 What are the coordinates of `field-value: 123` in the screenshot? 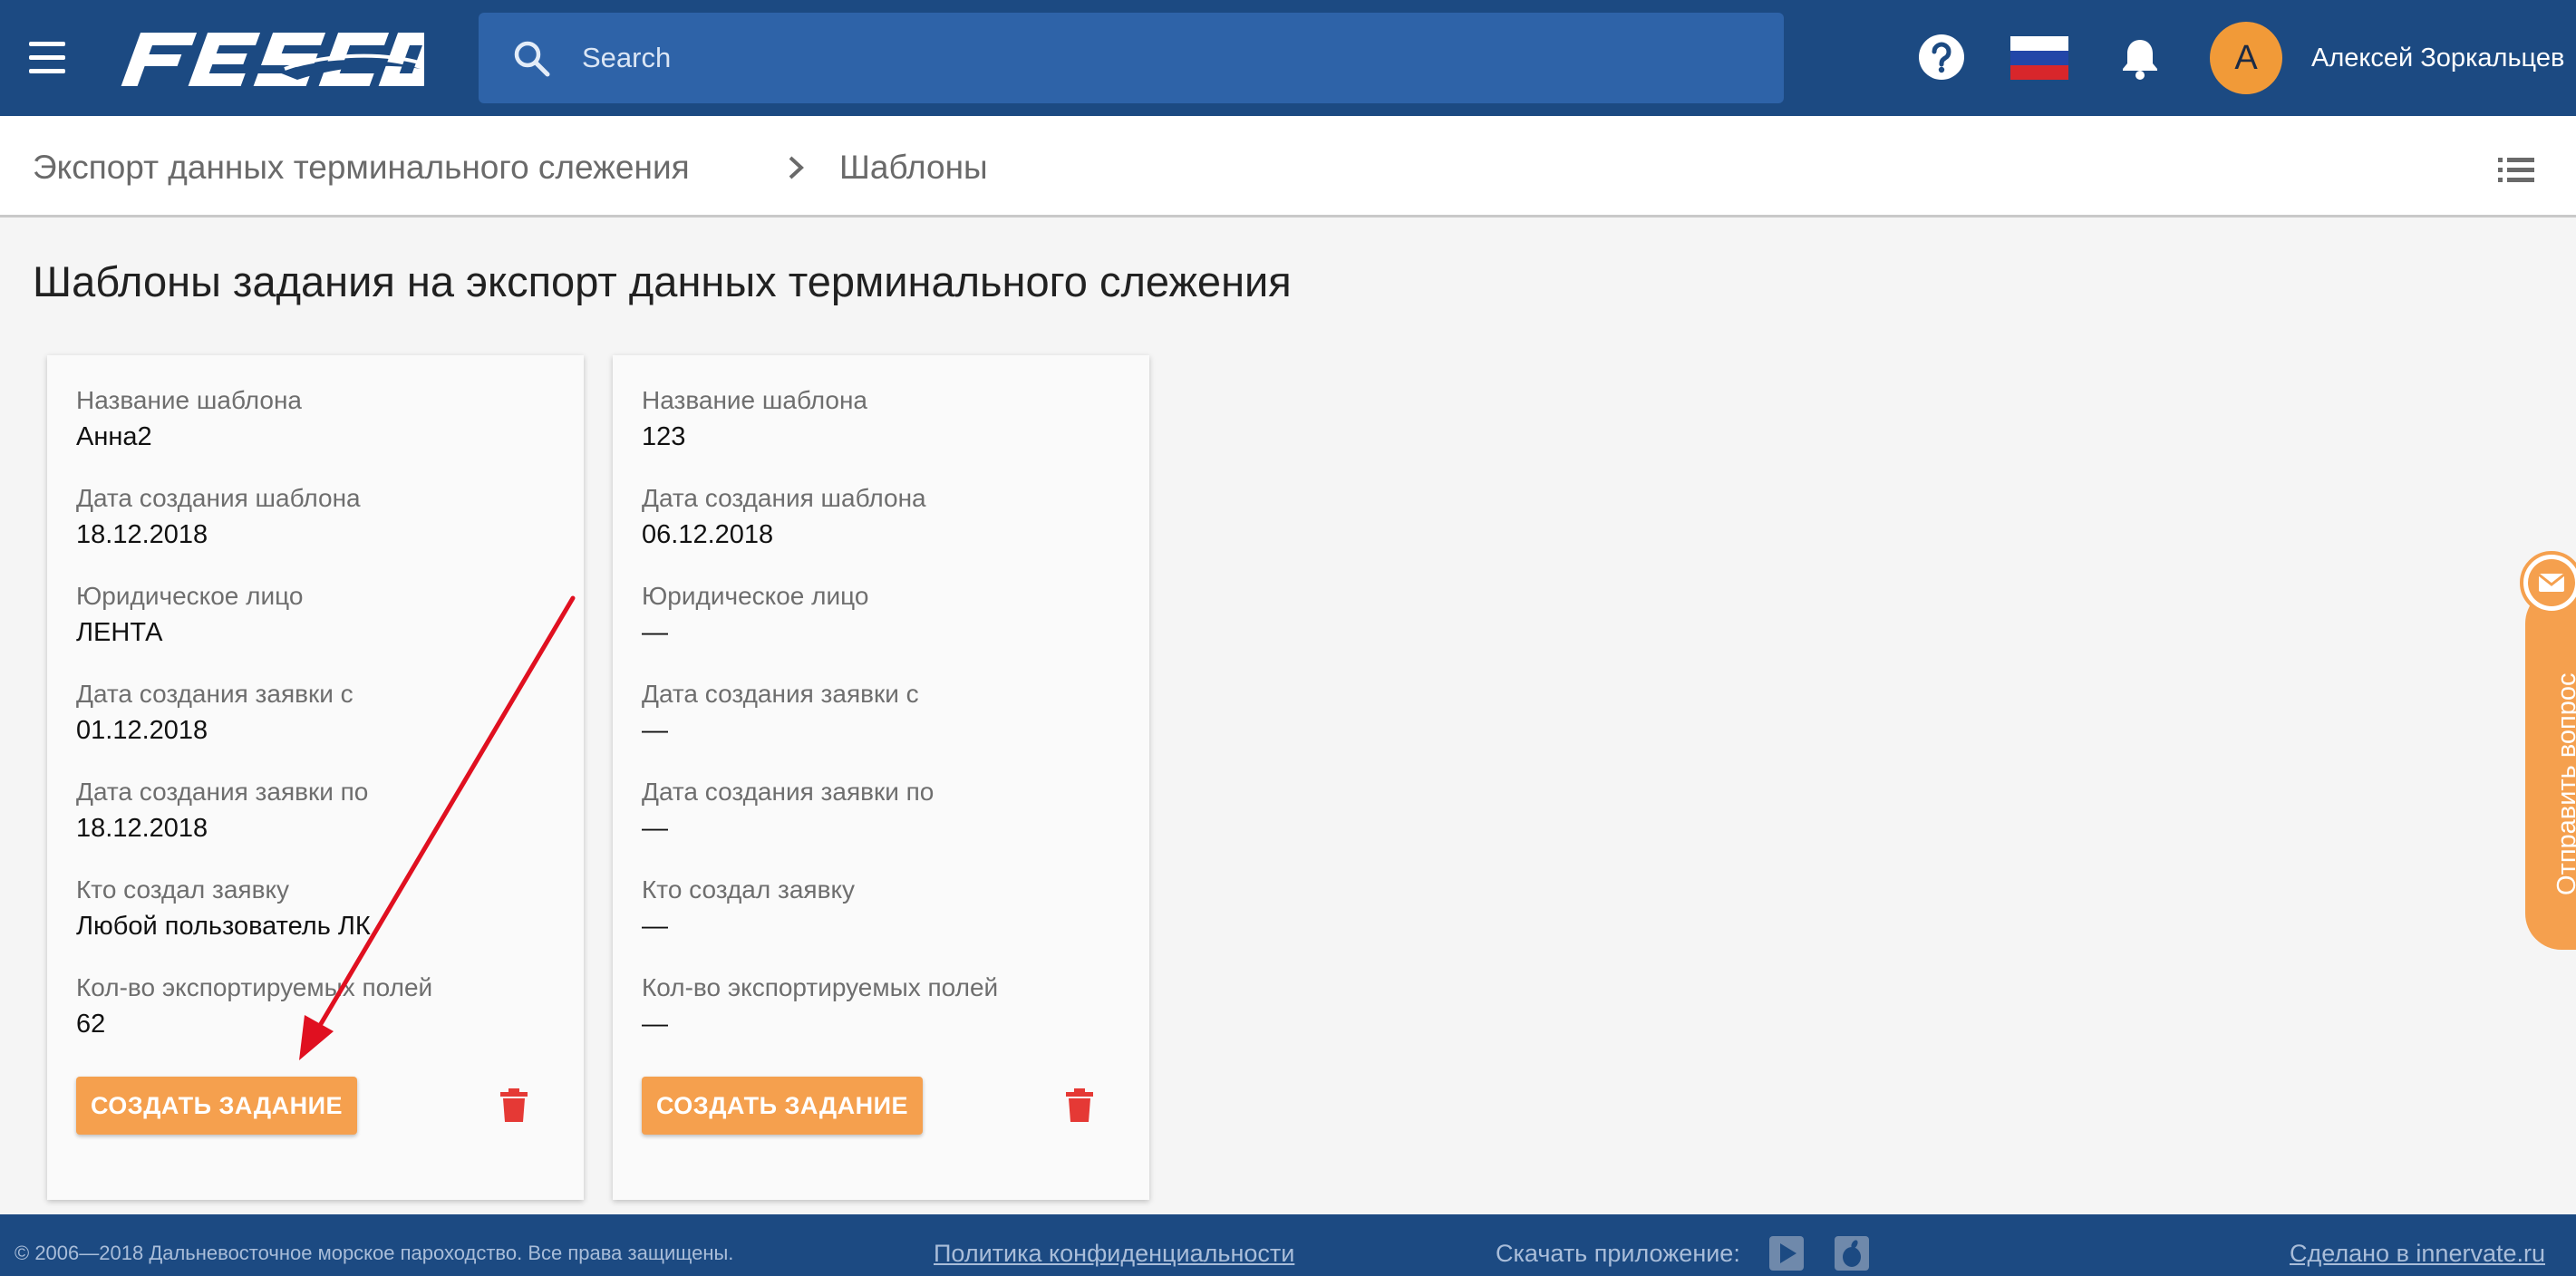 It's located at (664, 436).